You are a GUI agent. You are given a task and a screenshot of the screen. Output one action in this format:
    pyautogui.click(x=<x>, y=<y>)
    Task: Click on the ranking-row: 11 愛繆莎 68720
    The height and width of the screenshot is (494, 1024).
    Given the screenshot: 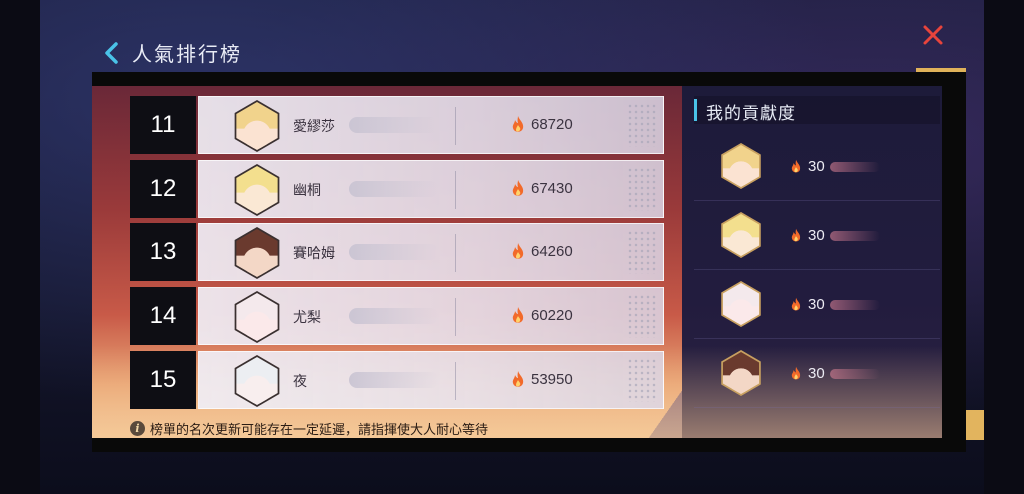 What is the action you would take?
    pyautogui.click(x=397, y=125)
    